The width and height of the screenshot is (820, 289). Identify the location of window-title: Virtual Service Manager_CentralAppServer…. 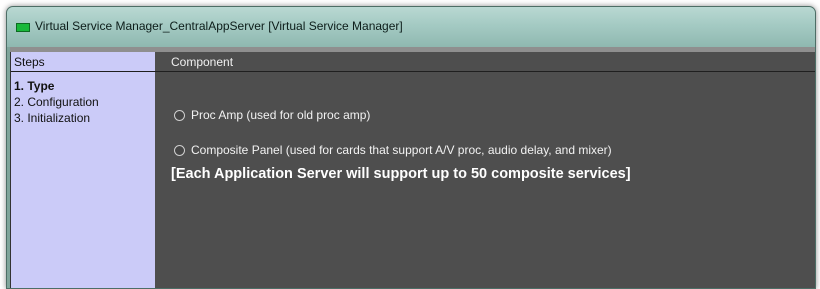
(219, 26).